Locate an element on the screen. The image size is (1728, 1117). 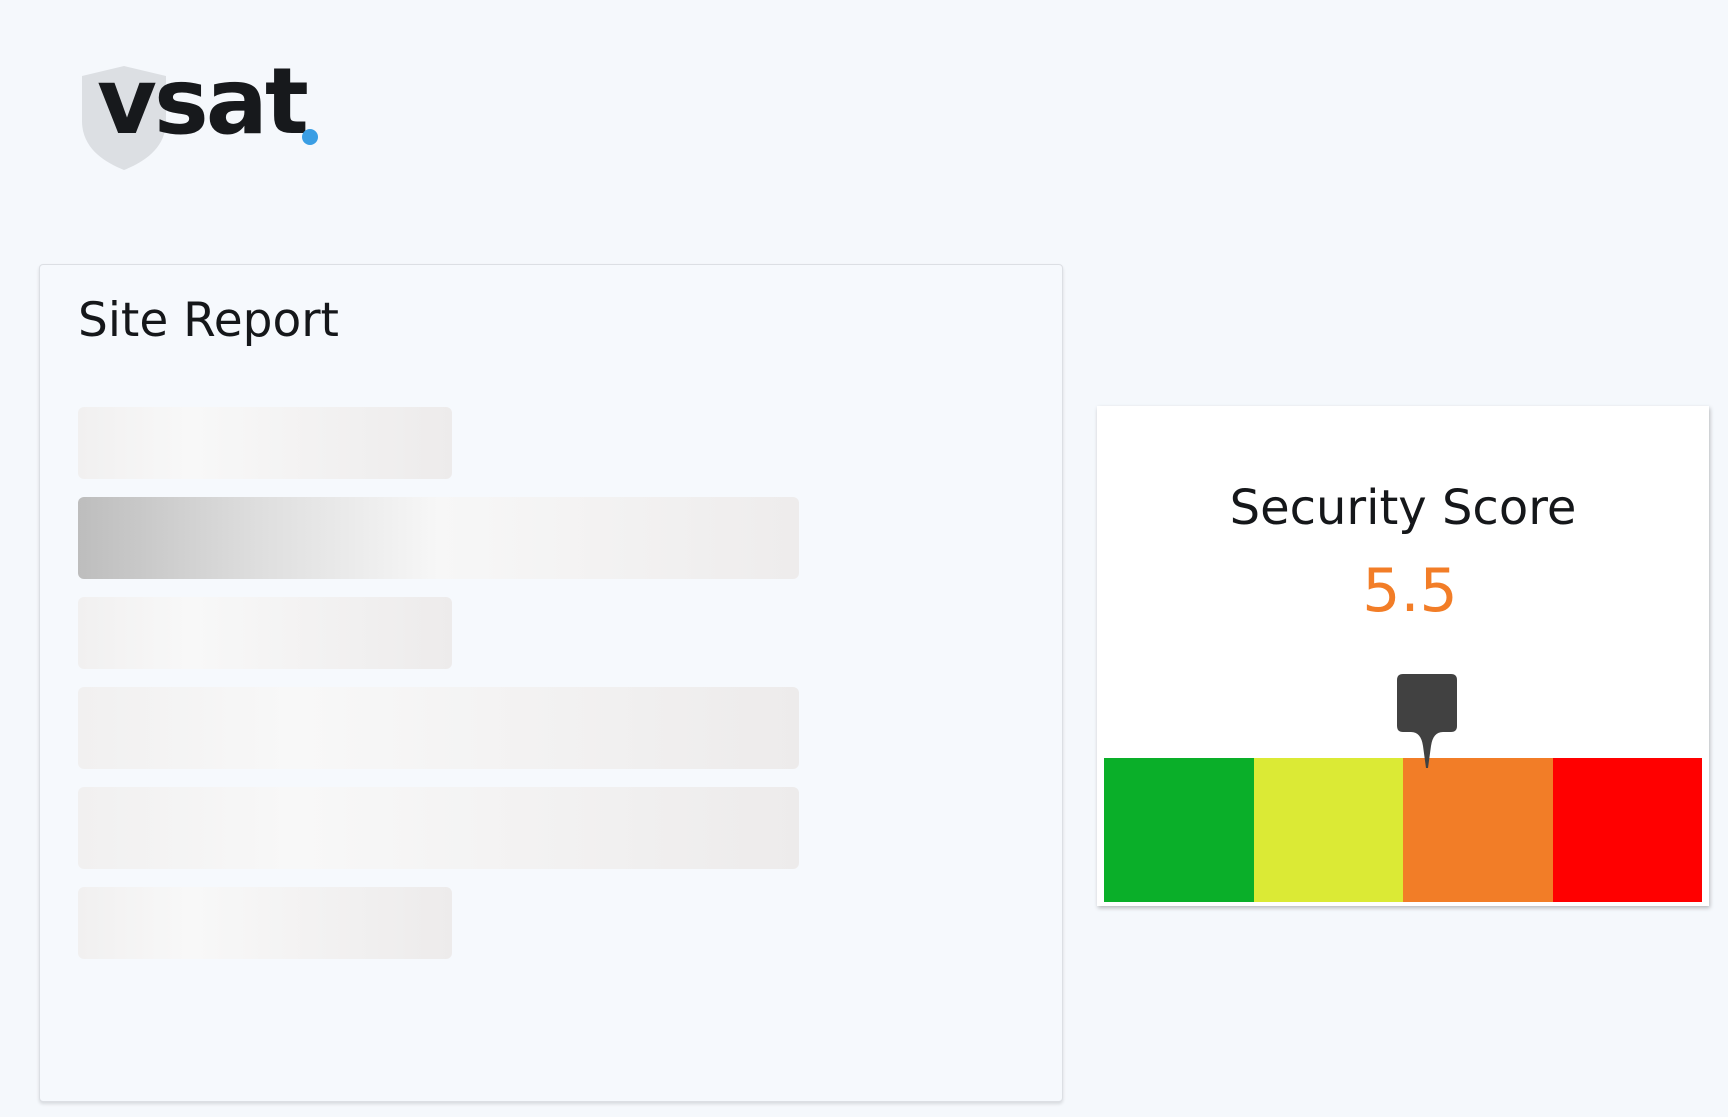
scale-segment-orange is located at coordinates (1478, 830).